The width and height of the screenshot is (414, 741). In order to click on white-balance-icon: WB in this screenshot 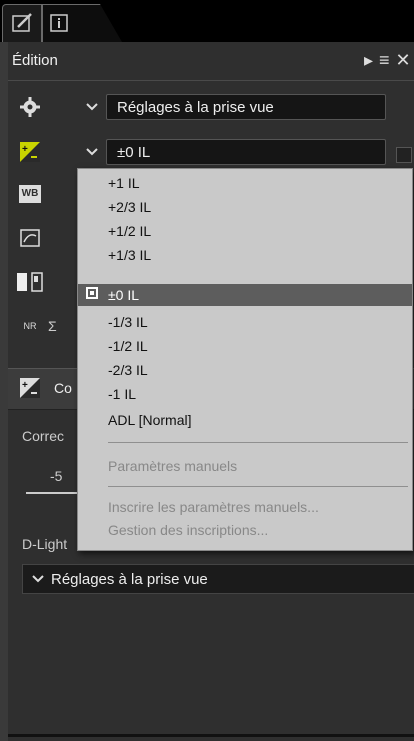, I will do `click(30, 194)`.